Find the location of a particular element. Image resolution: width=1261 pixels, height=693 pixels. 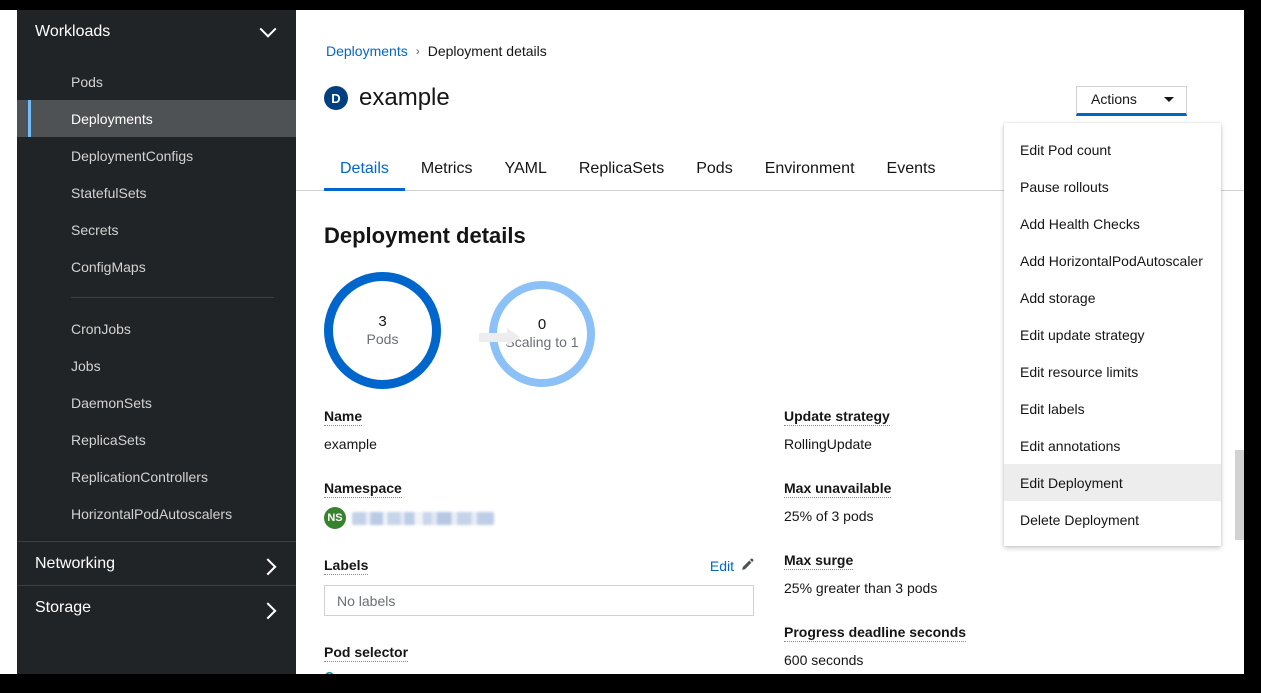

sidebar-item-cronjobs: CronJobs is located at coordinates (156, 328).